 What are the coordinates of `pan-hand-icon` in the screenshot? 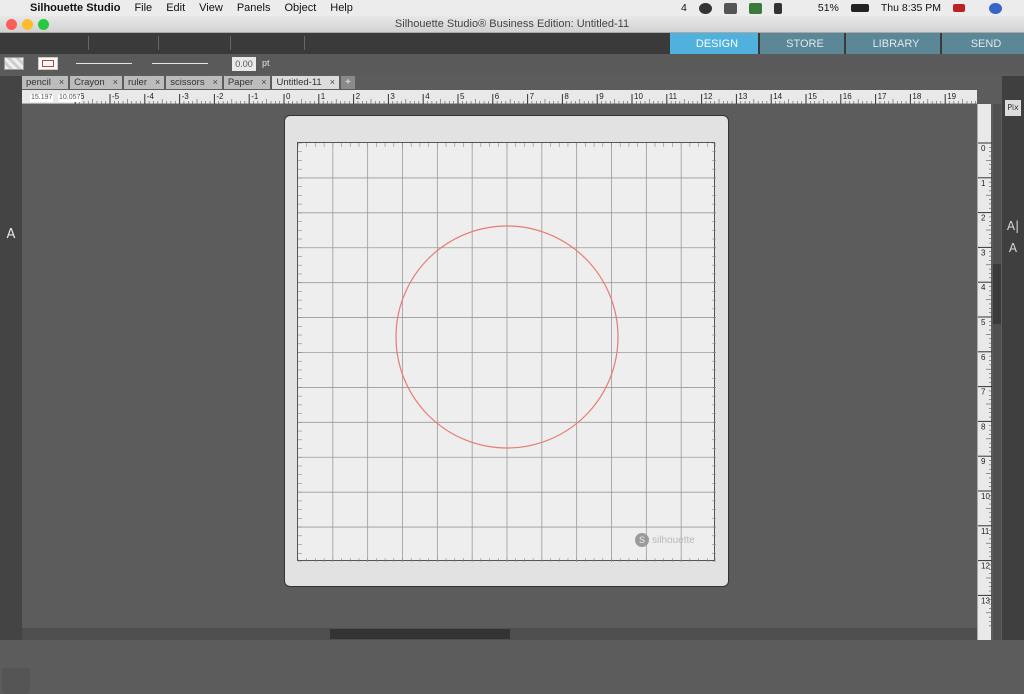 It's located at (404, 43).